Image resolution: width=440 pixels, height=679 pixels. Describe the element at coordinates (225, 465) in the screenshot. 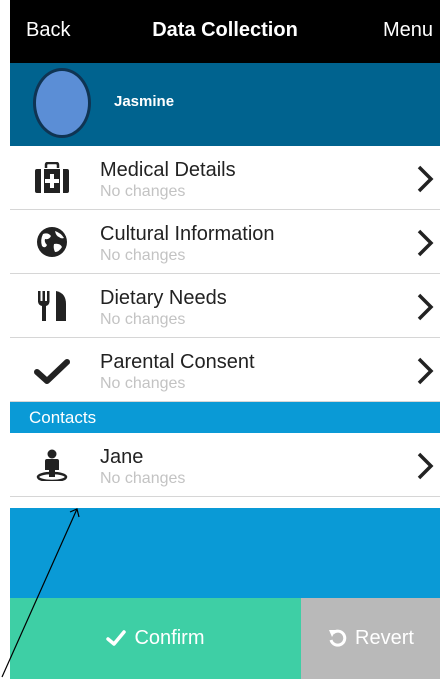

I see `list-item-contact: Jane No changes` at that location.